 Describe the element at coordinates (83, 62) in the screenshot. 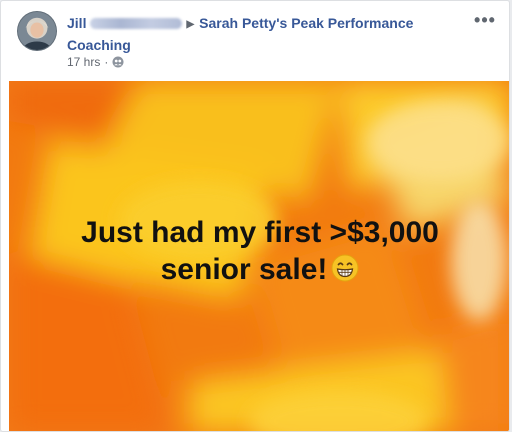

I see `post-timestamp: 17 hrs` at that location.